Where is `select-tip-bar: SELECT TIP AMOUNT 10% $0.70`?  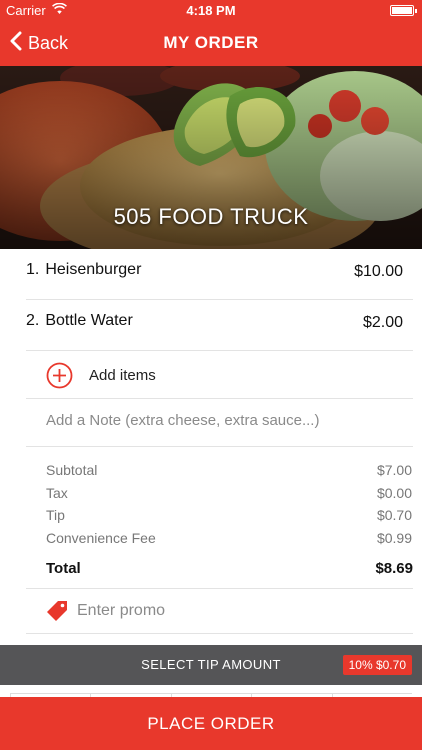 select-tip-bar: SELECT TIP AMOUNT 10% $0.70 is located at coordinates (211, 665).